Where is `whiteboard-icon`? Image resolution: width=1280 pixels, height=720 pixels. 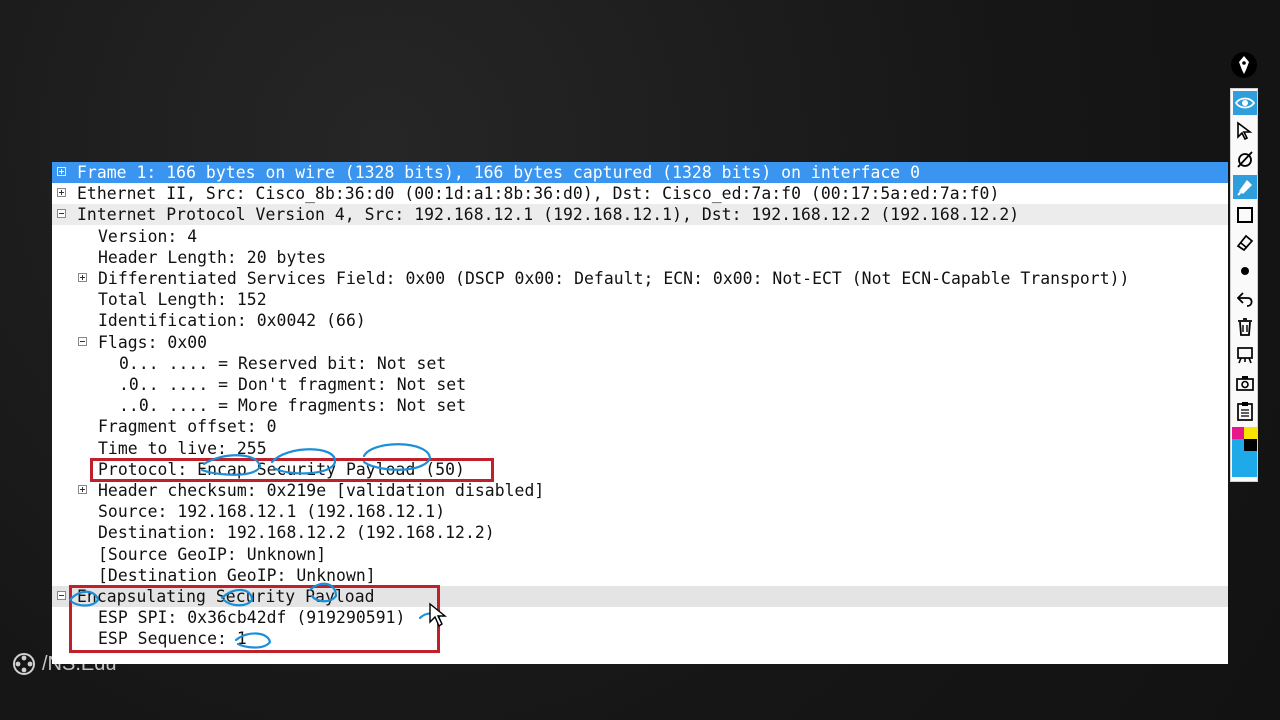 whiteboard-icon is located at coordinates (1245, 355).